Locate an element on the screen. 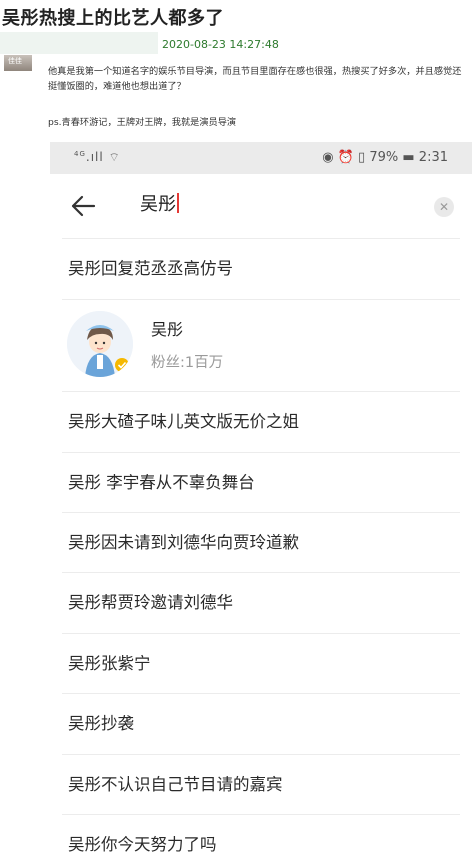 The image size is (472, 867). search-row: 吴彤 ✕ is located at coordinates (261, 206).